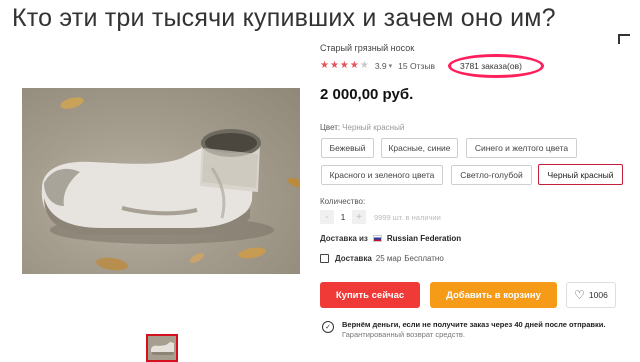 Image resolution: width=640 pixels, height=362 pixels. I want to click on corner-mark, so click(624, 39).